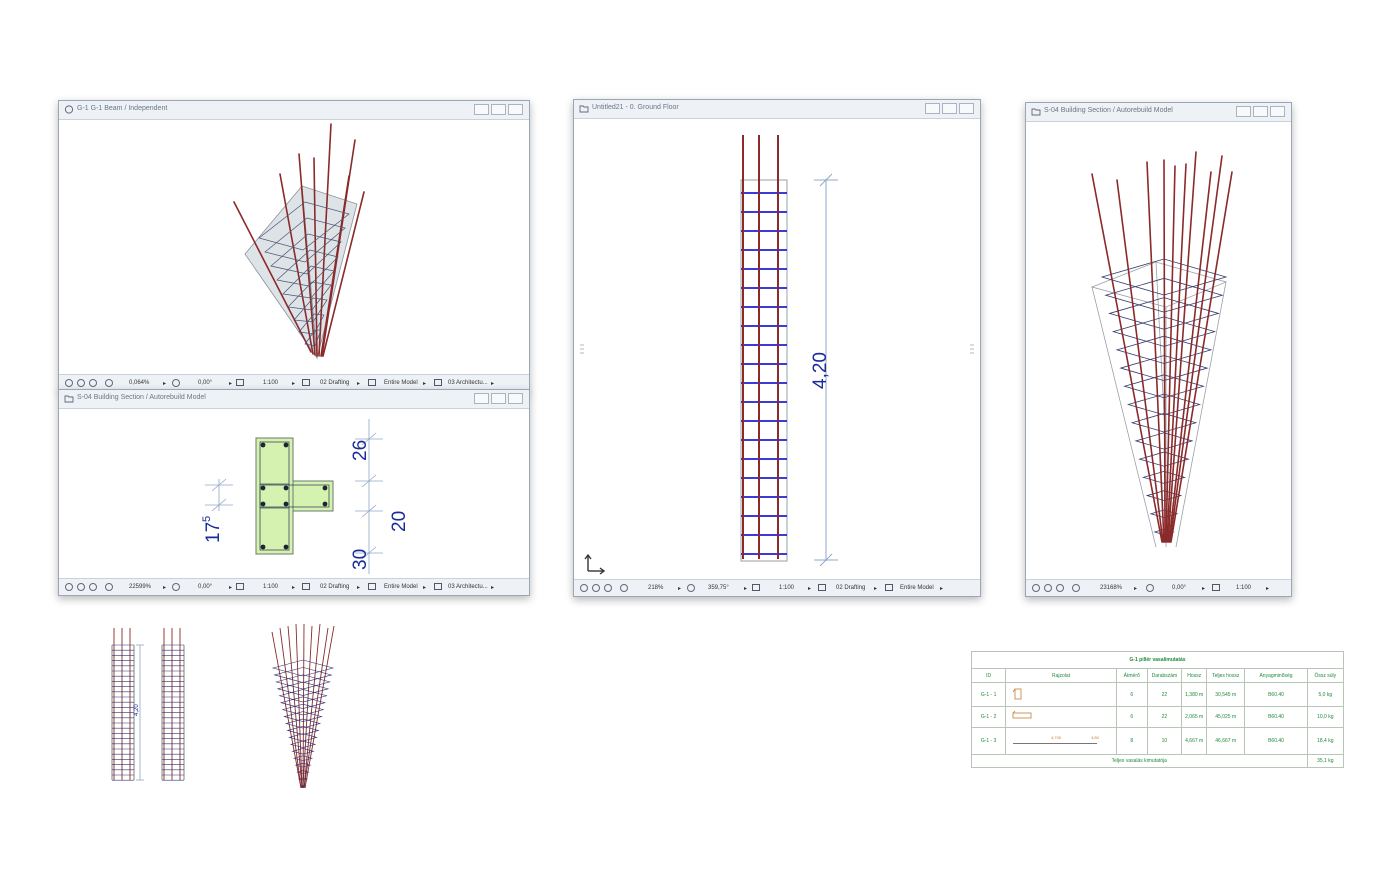  I want to click on beam-3d-viewport, so click(294, 247).